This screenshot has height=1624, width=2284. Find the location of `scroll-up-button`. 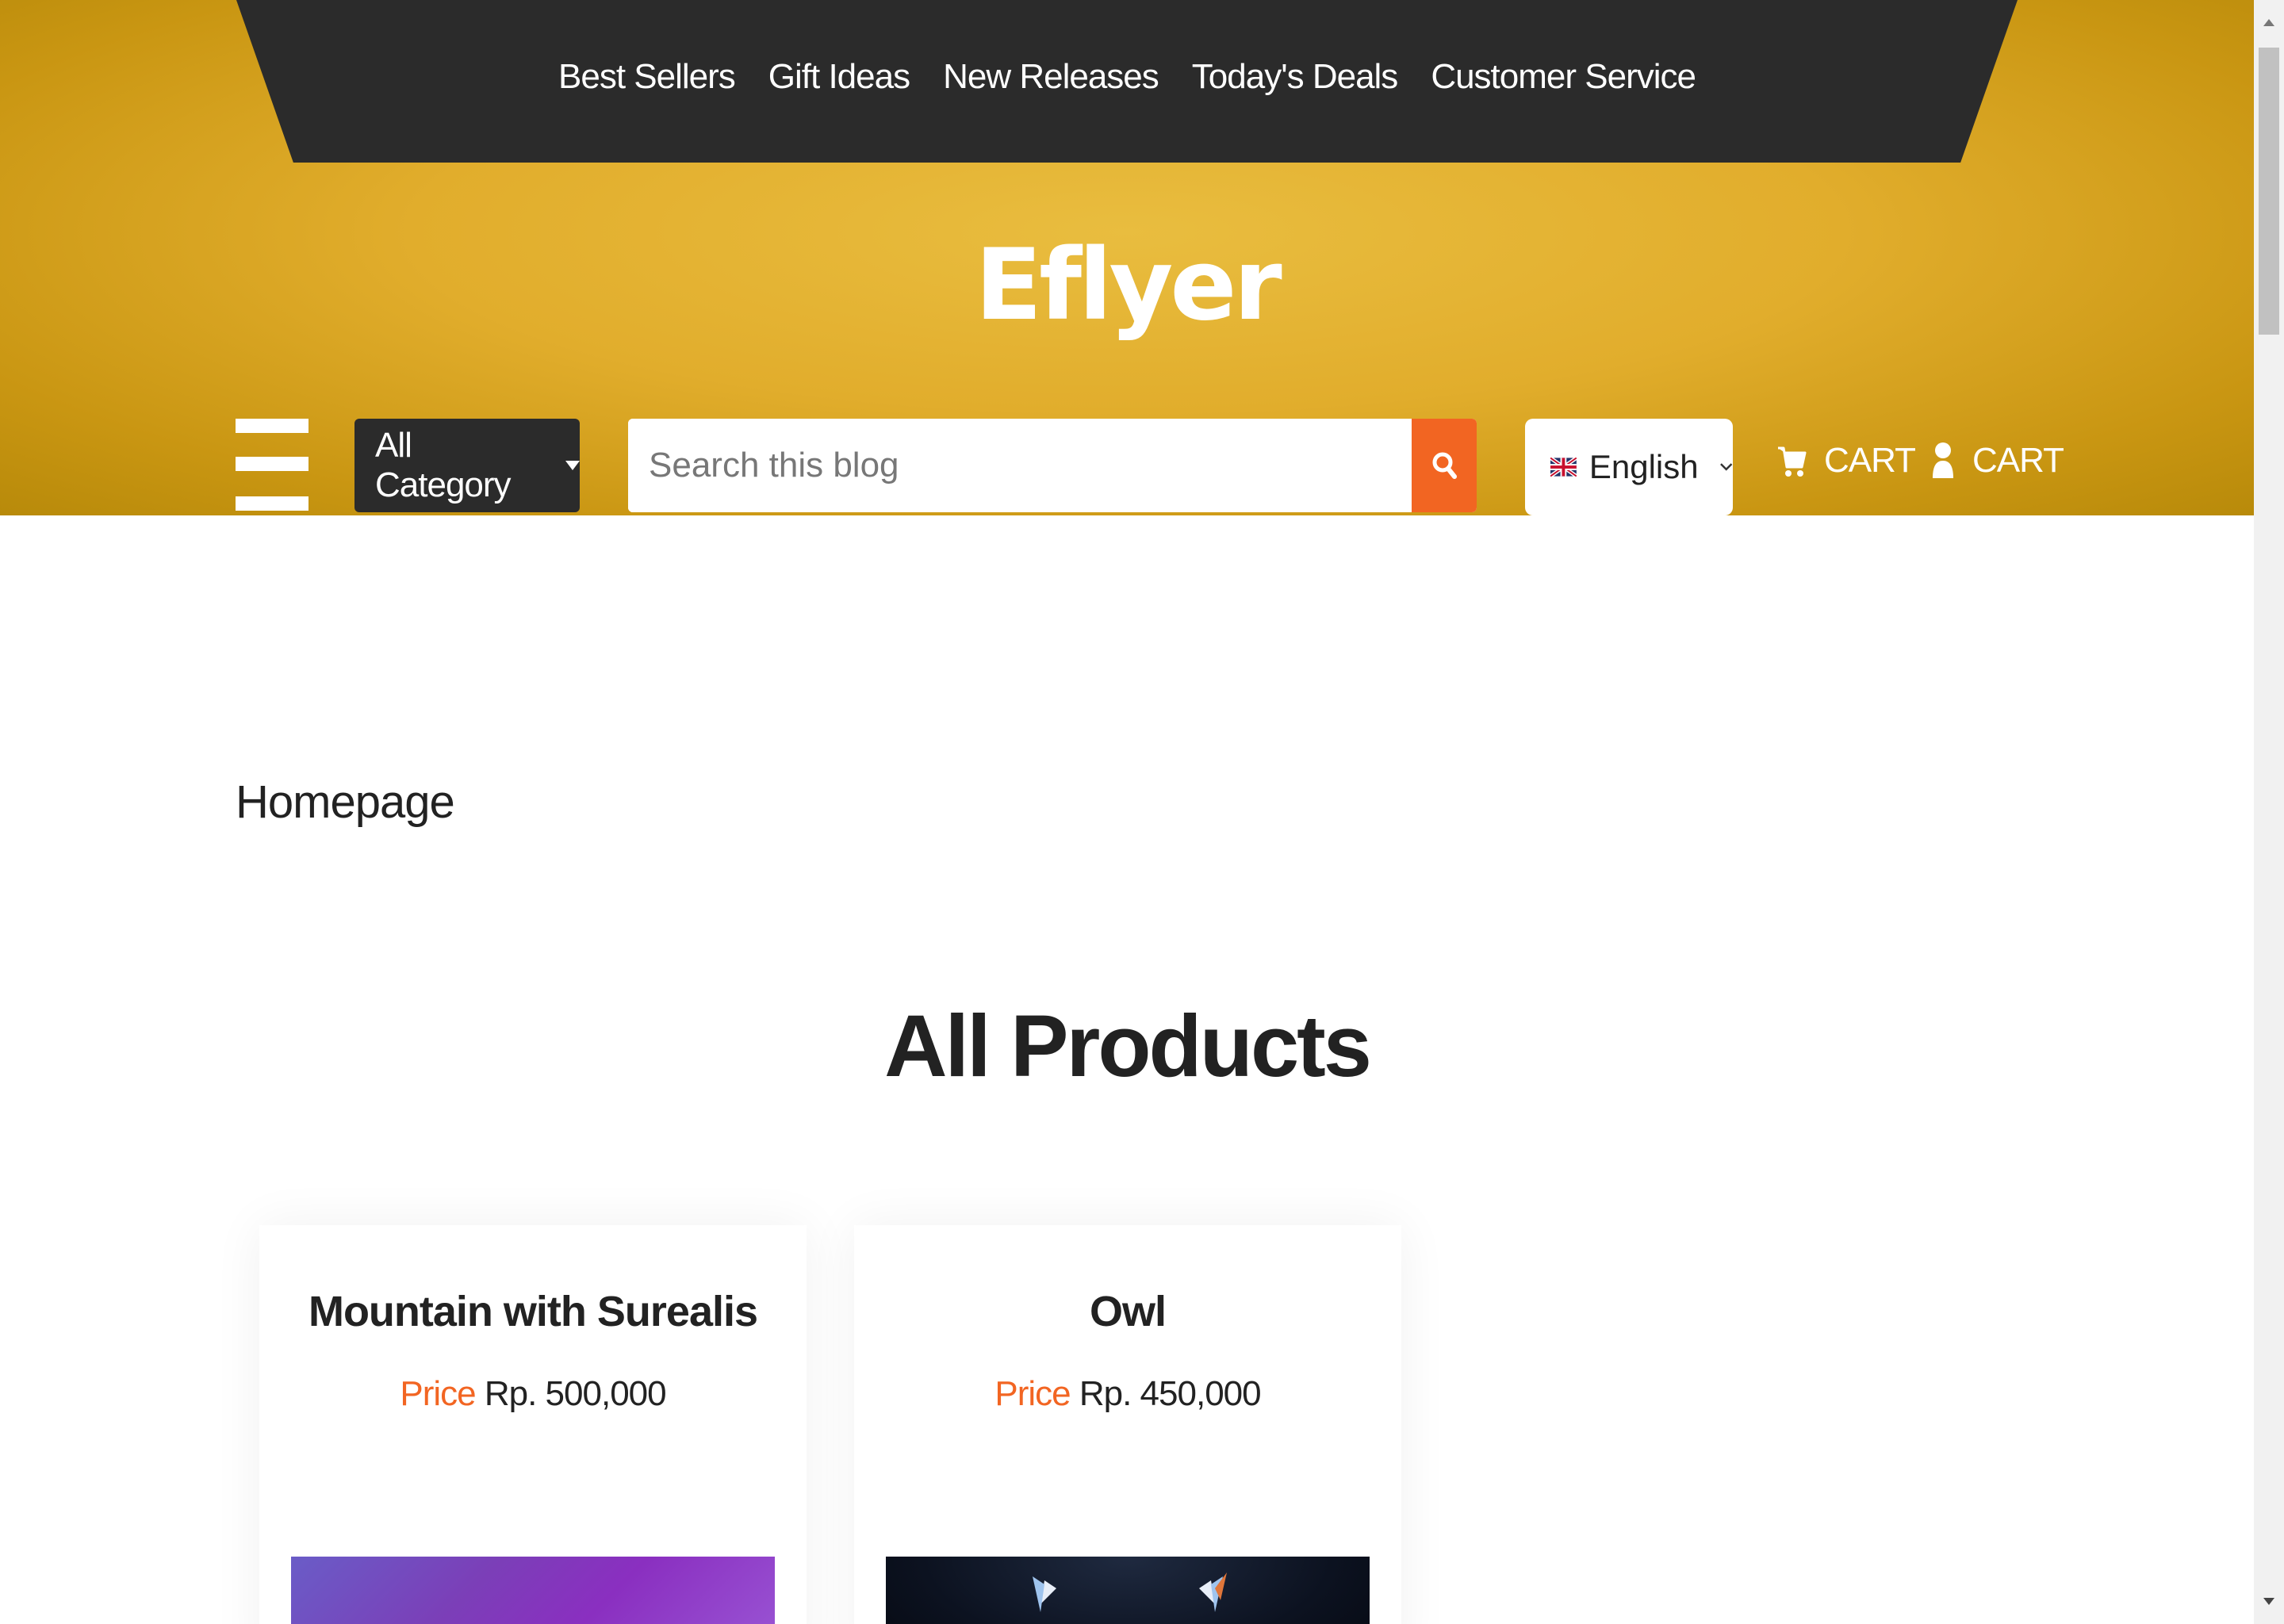

scroll-up-button is located at coordinates (2269, 22).